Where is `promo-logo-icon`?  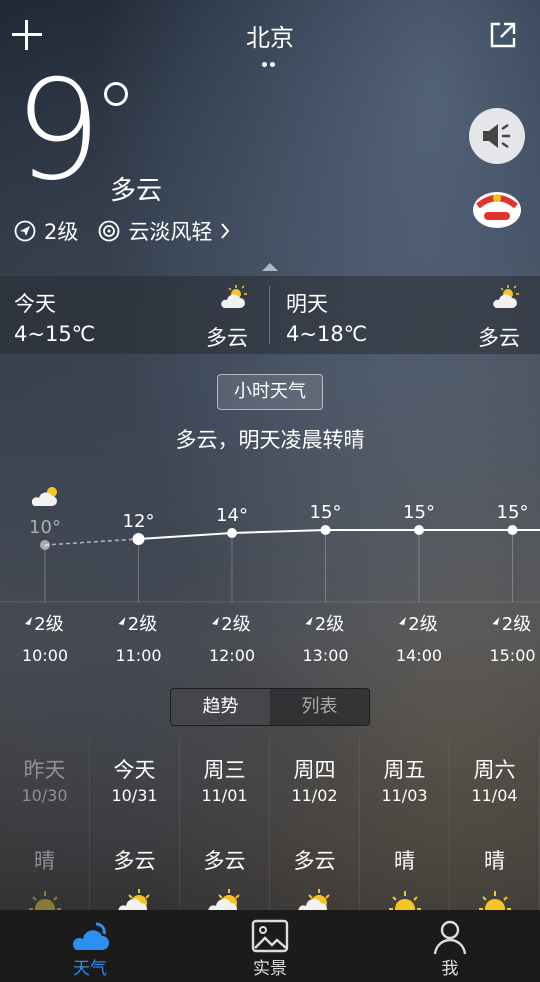 promo-logo-icon is located at coordinates (497, 210).